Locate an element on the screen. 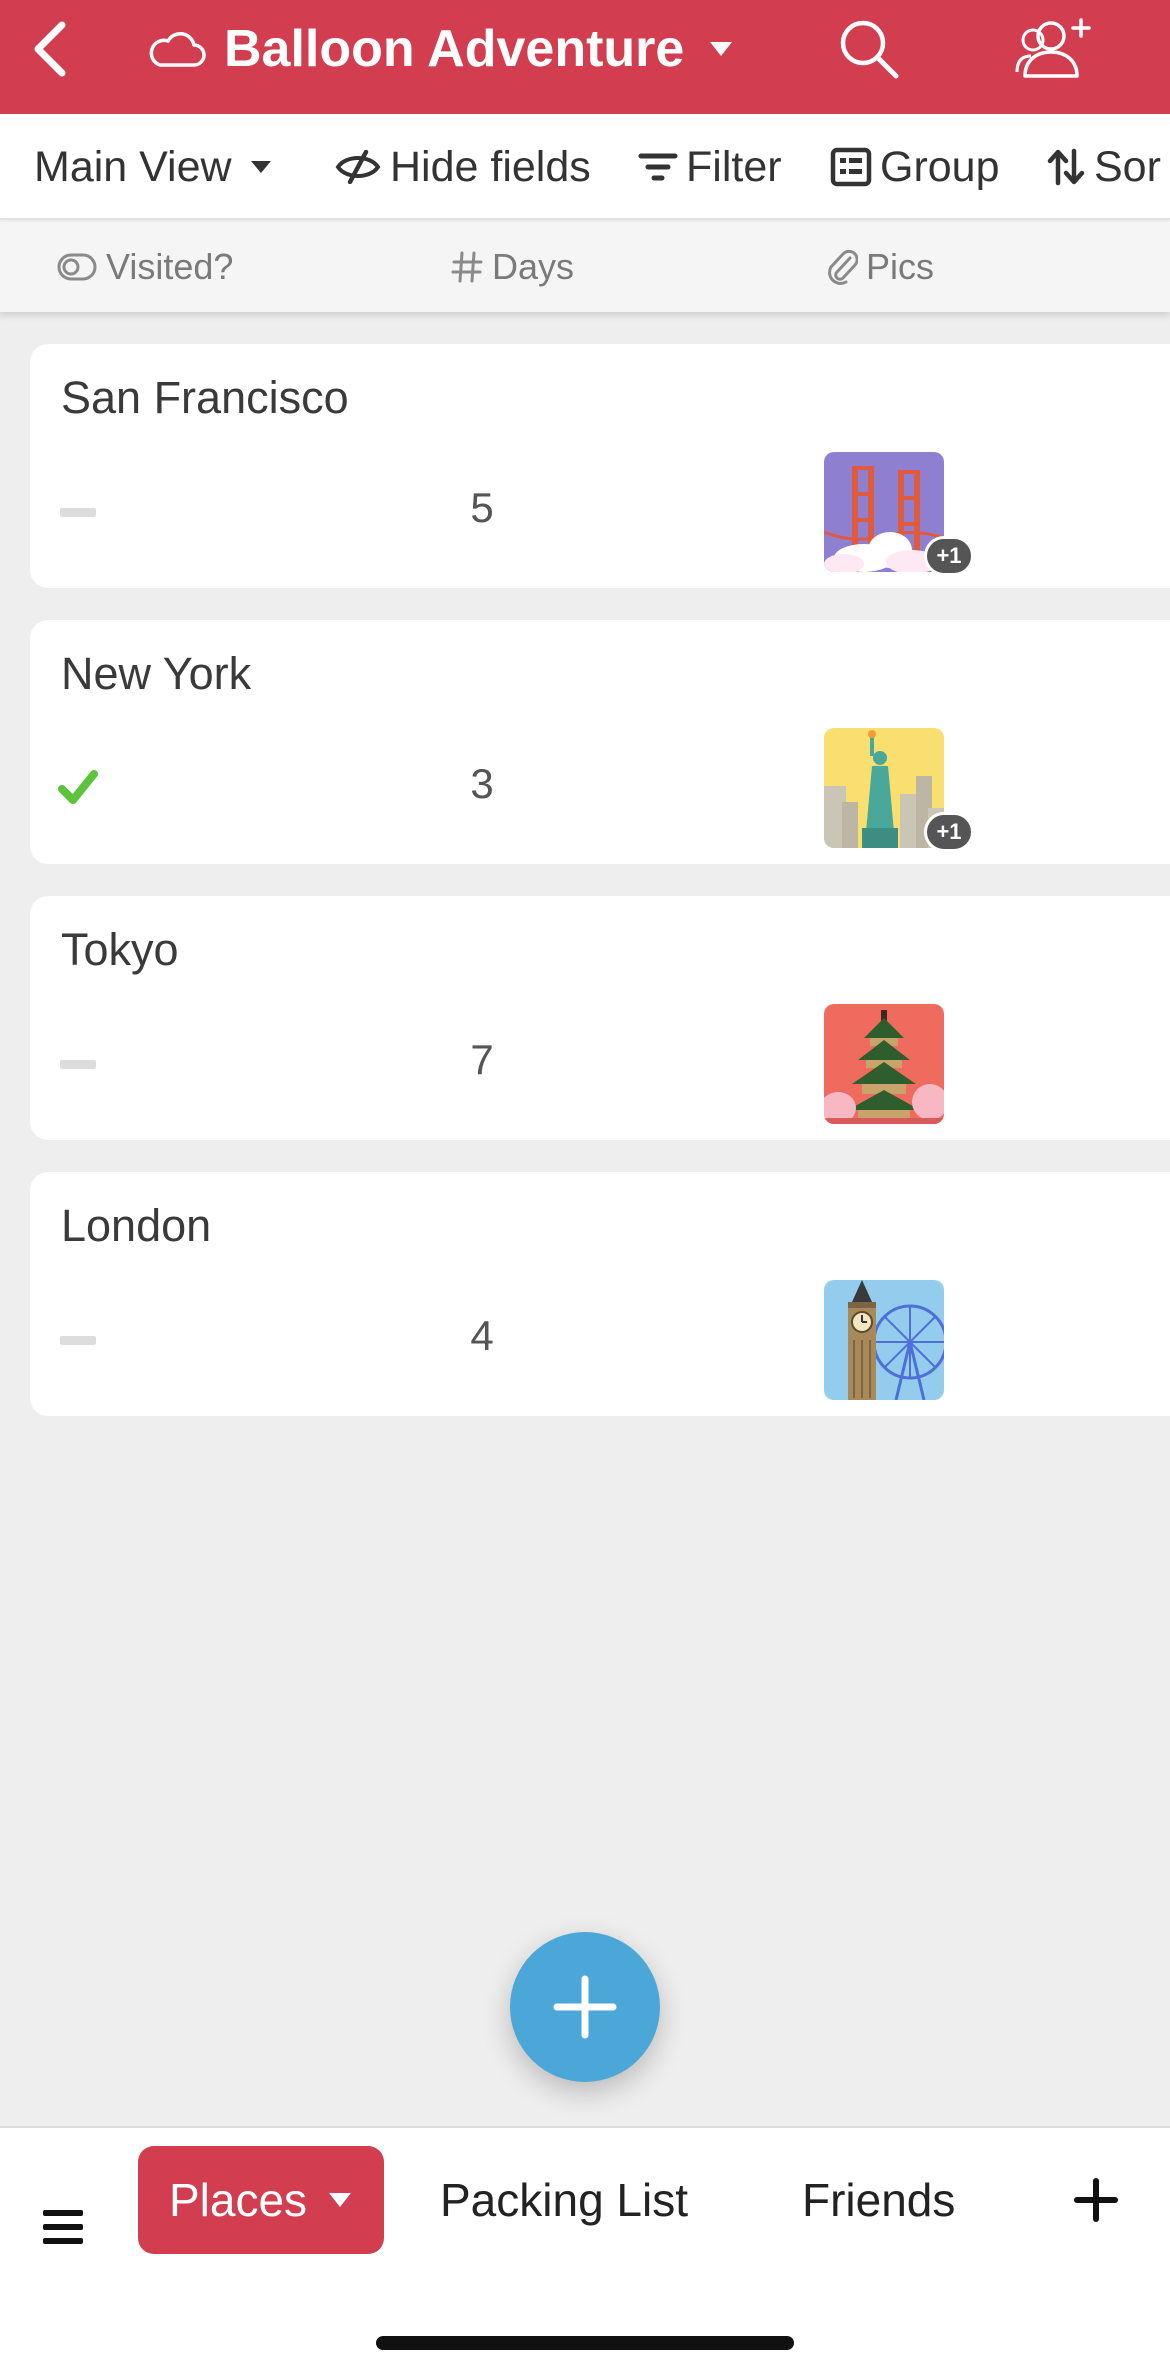  home-indicator is located at coordinates (585, 2343).